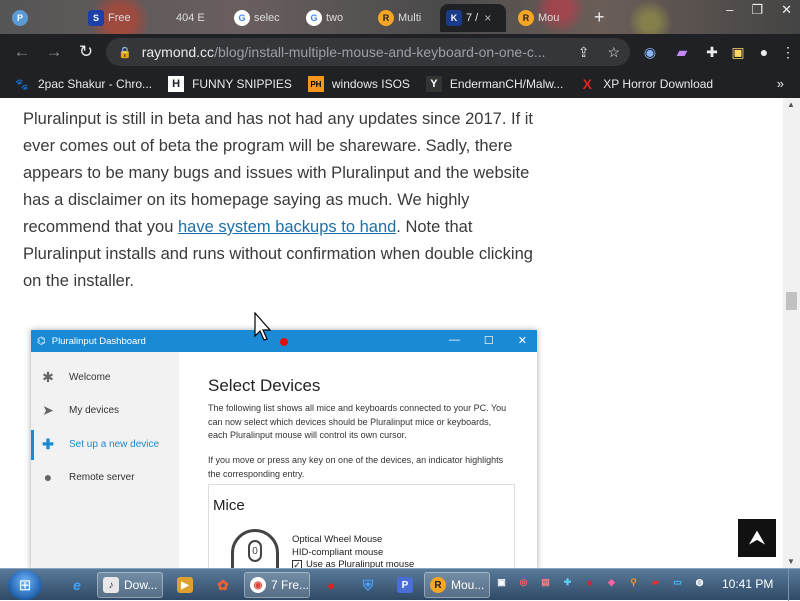 Image resolution: width=800 pixels, height=601 pixels. I want to click on side-panel-icon: ▣, so click(738, 52).